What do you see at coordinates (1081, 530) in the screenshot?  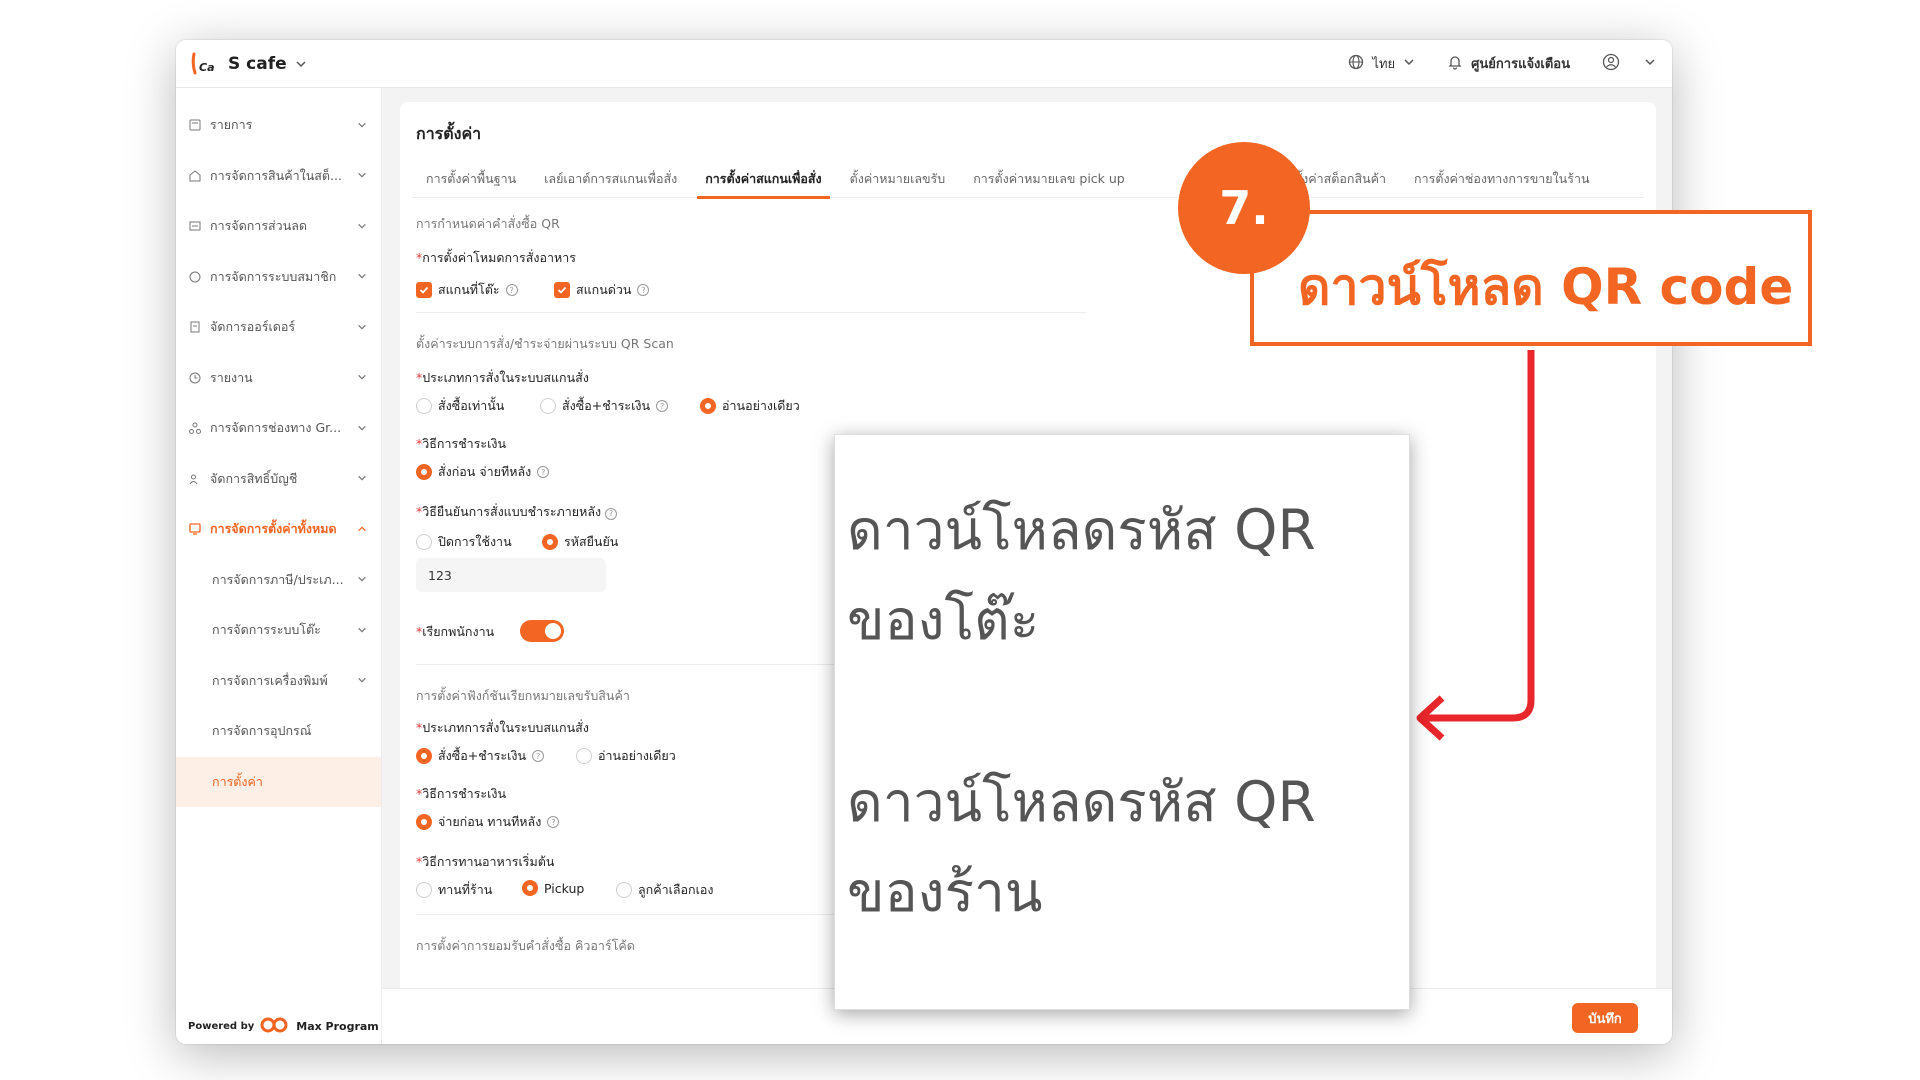 I see `zoom-line-1: ดาวน์โหลดรหัส QR` at bounding box center [1081, 530].